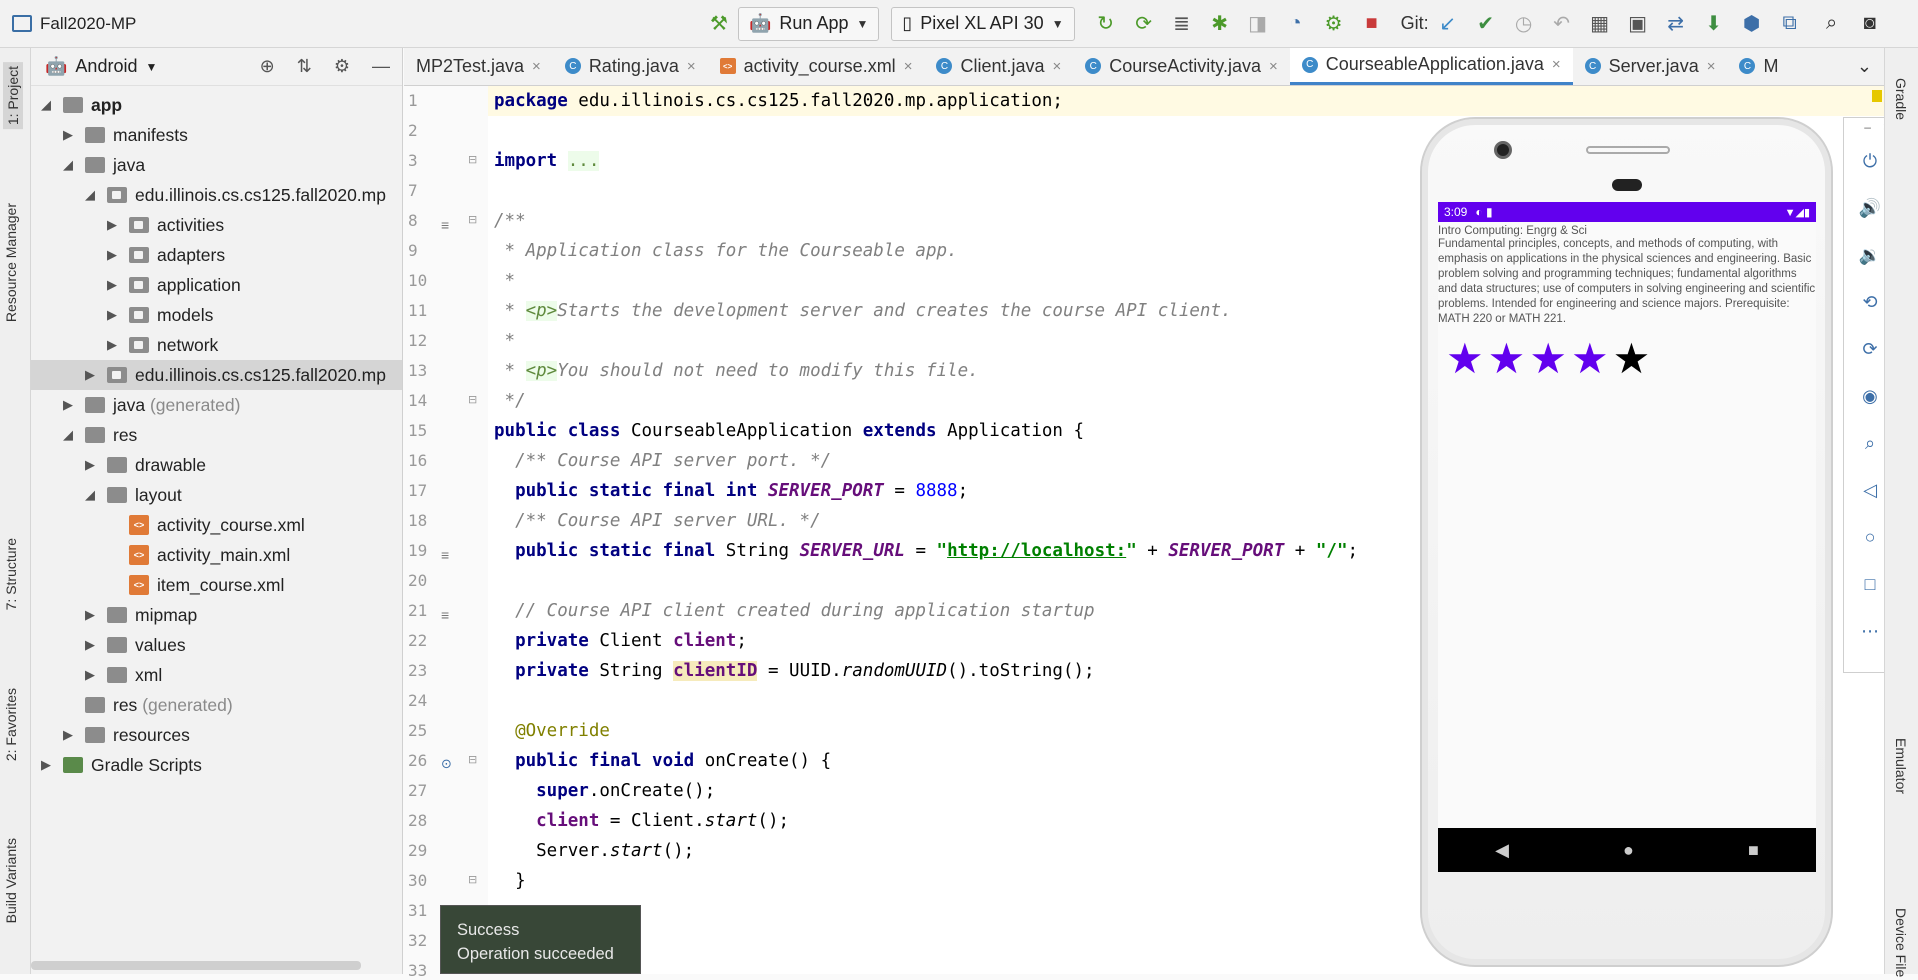 The image size is (1918, 980). I want to click on tree-item-application: ▶ application, so click(216, 285).